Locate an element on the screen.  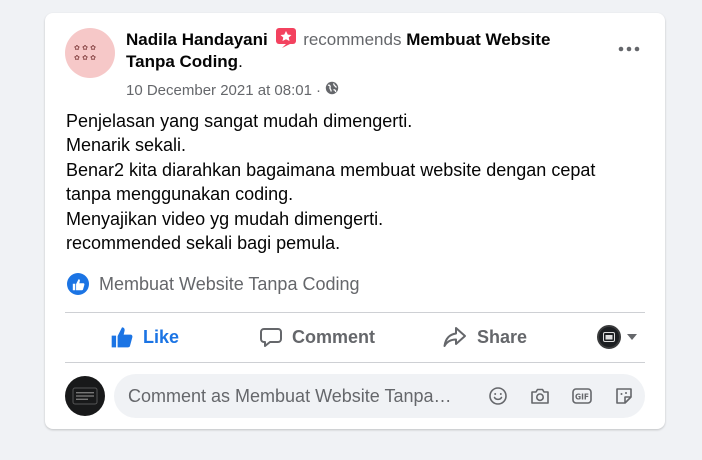
post-body-line: Penjelasan yang sangat mudah dimengerti. is located at coordinates (239, 121).